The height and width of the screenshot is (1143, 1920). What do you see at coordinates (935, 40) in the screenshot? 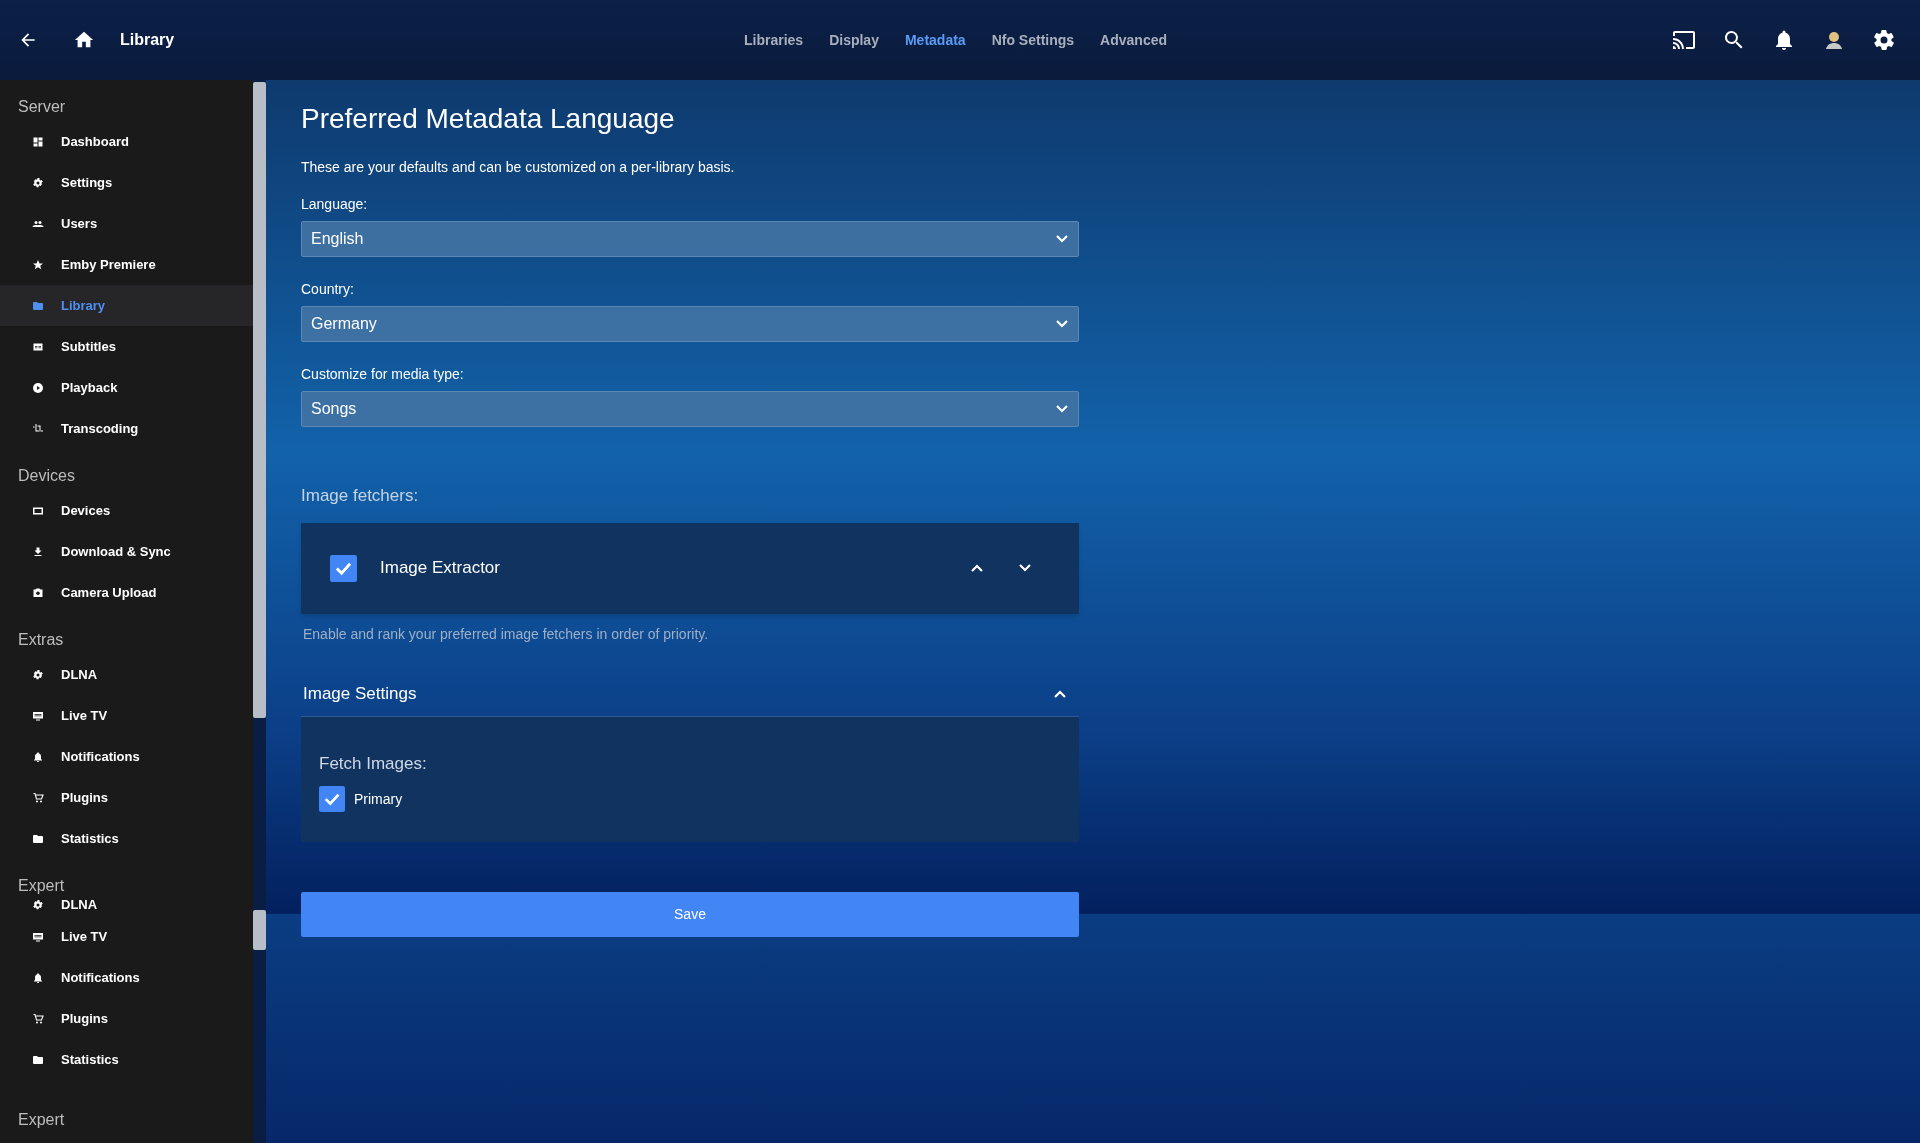
I see `nav-tab: Metadata` at bounding box center [935, 40].